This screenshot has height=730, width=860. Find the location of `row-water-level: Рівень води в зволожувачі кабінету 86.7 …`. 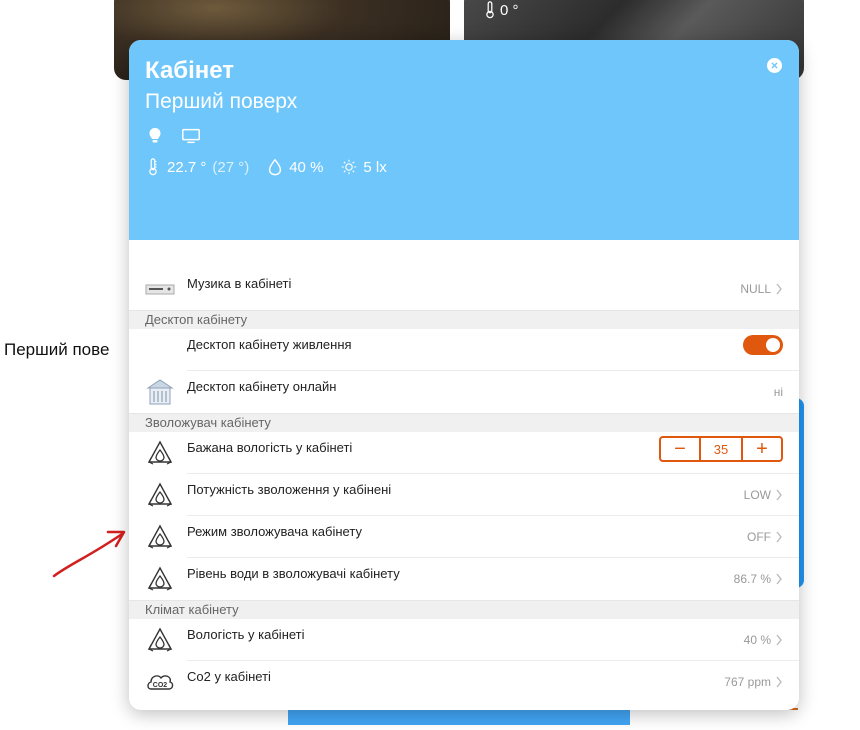

row-water-level: Рівень води в зволожувачі кабінету 86.7 … is located at coordinates (464, 579).